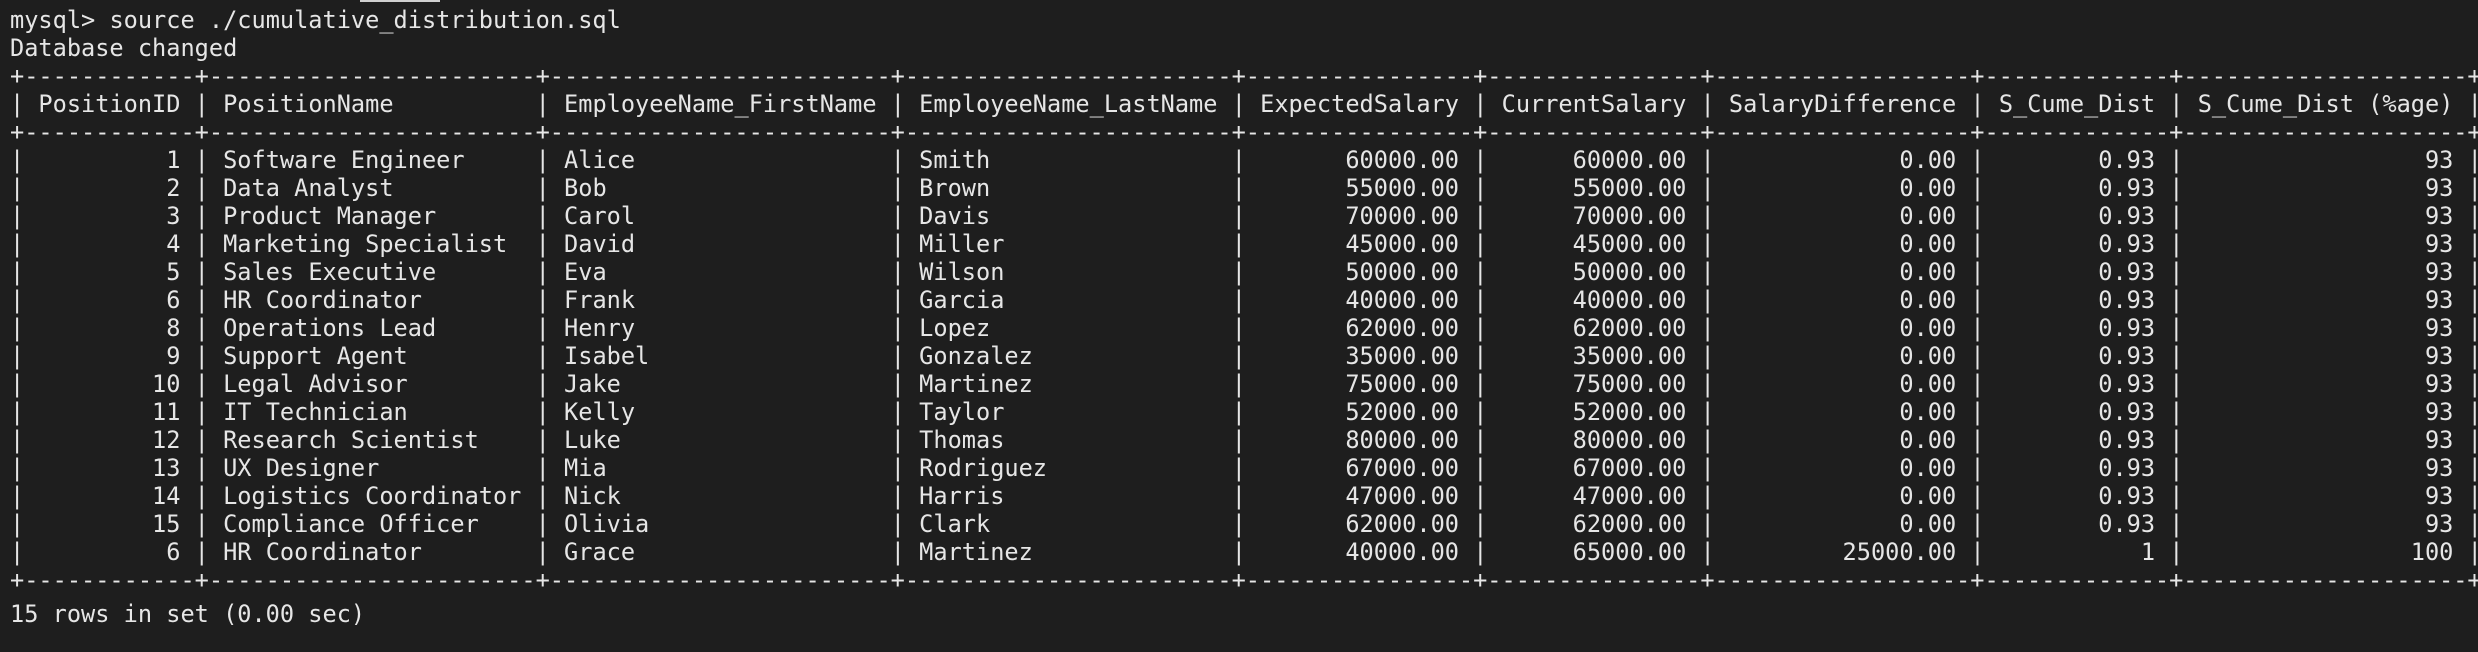  I want to click on column-header: S_Cume_Dist, so click(2077, 104).